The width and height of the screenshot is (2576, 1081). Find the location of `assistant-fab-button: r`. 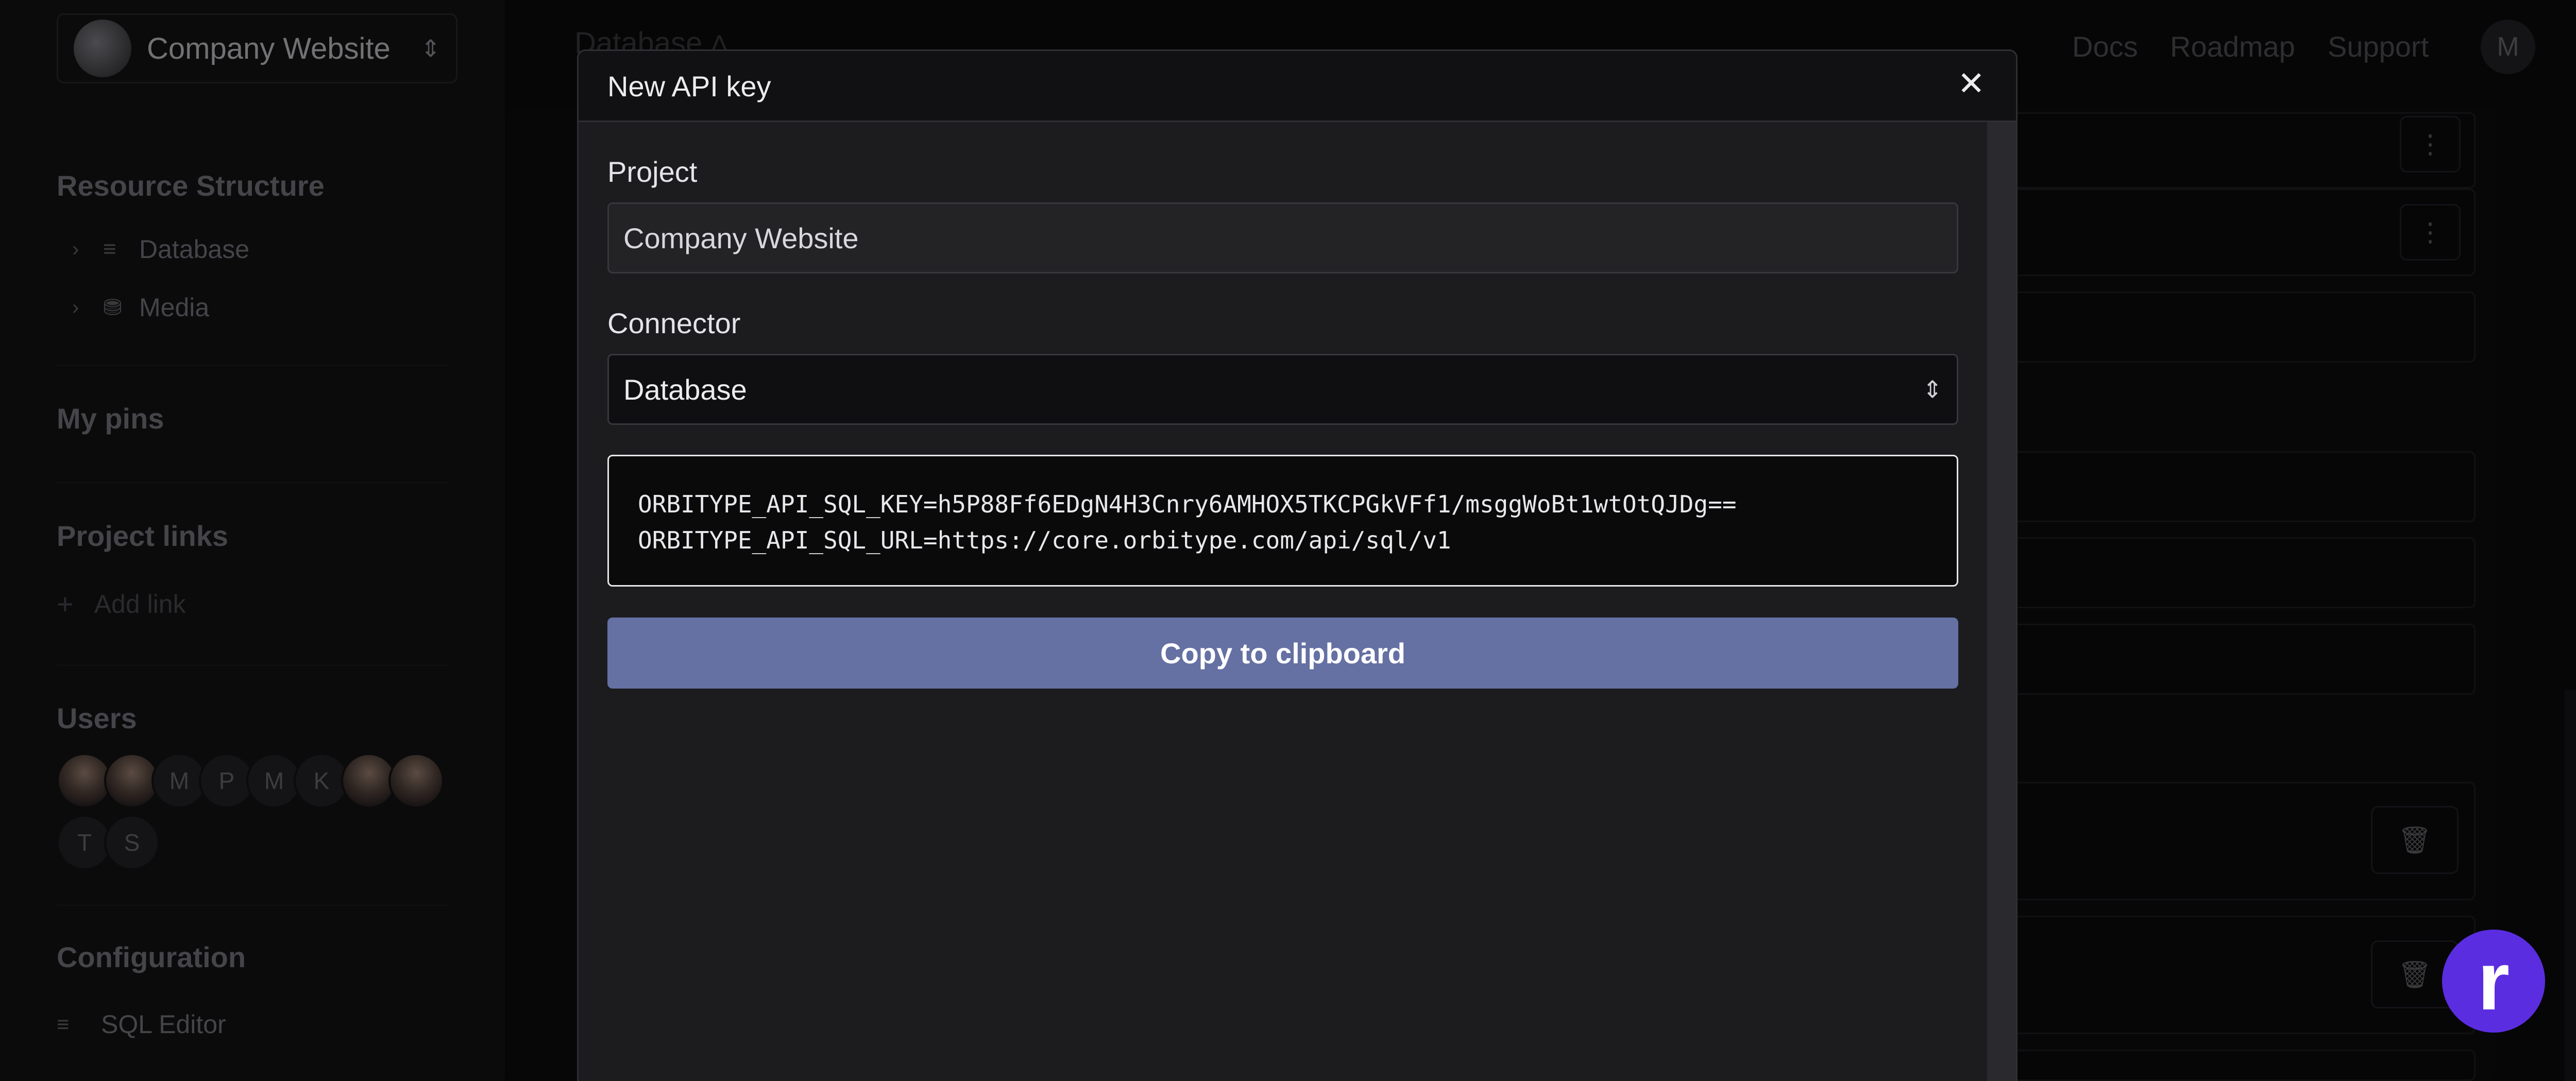

assistant-fab-button: r is located at coordinates (2493, 981).